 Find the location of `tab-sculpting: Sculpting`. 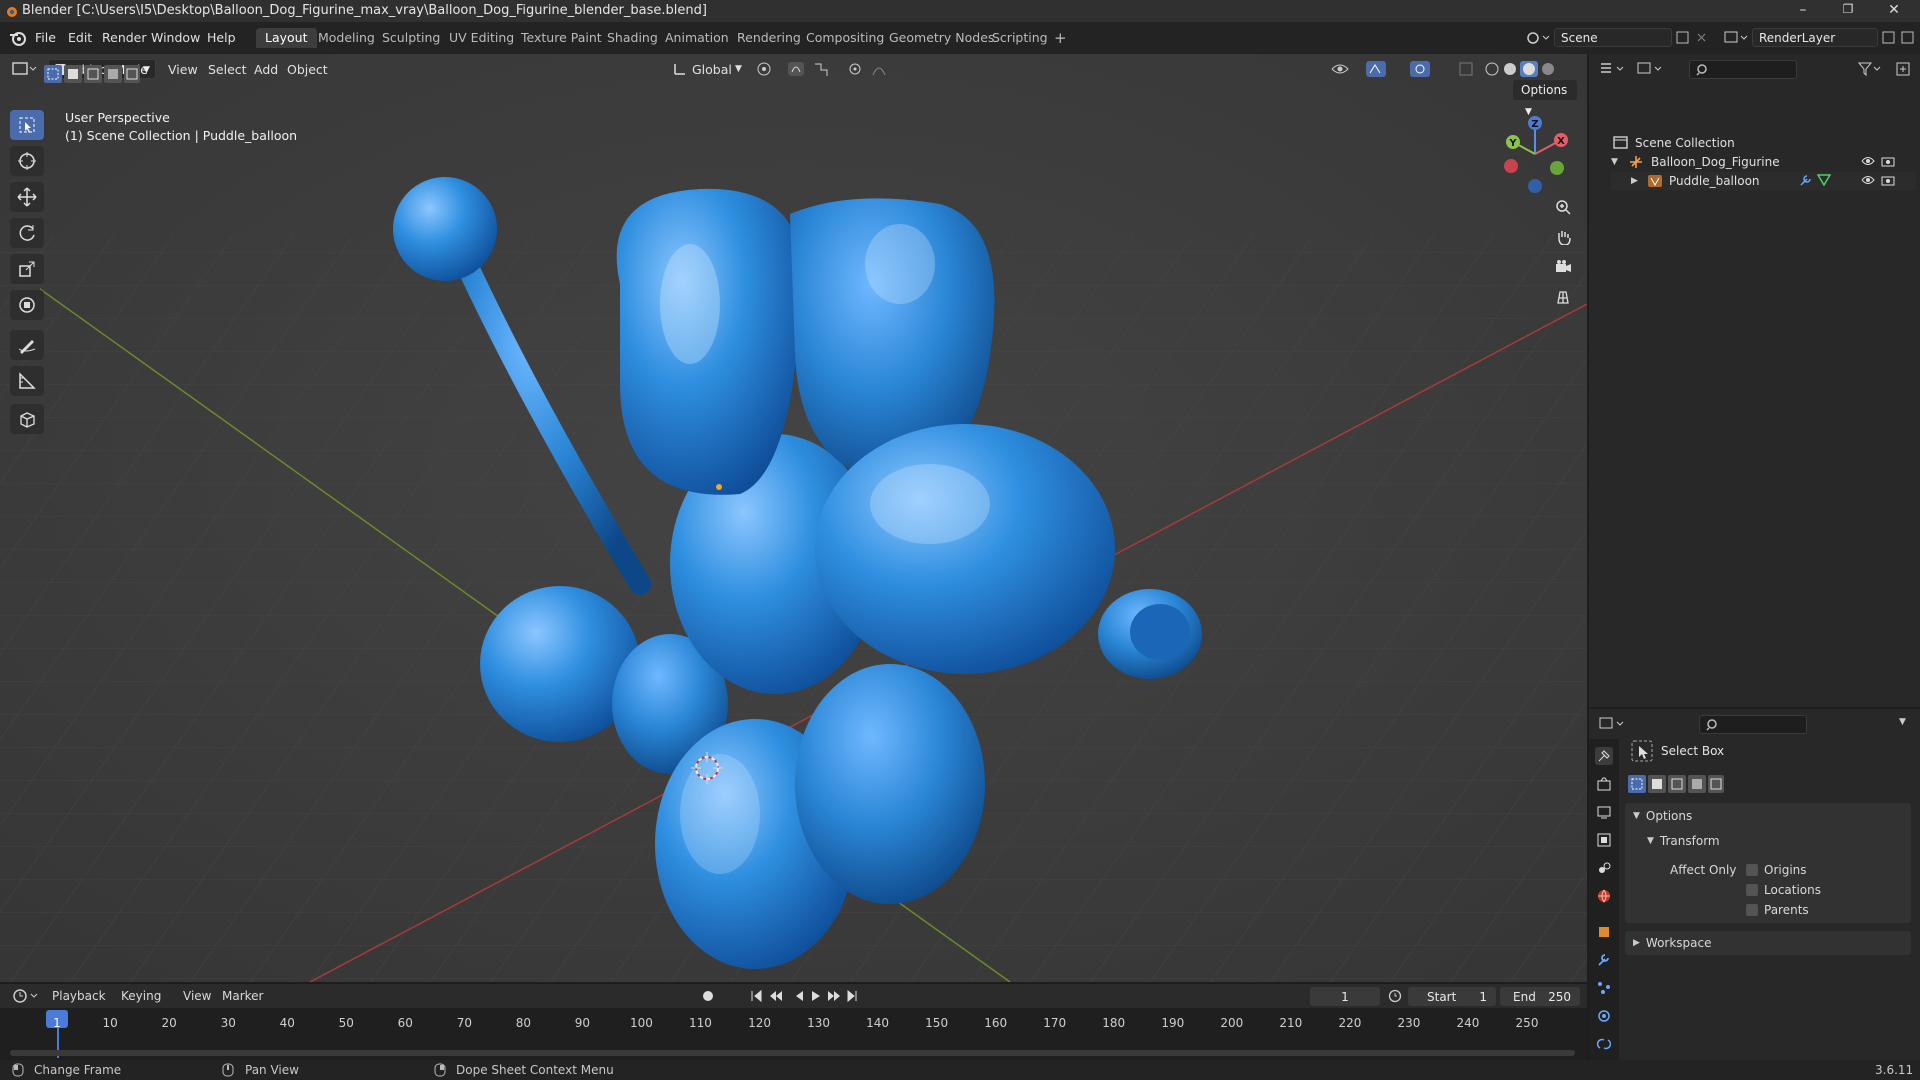

tab-sculpting: Sculpting is located at coordinates (411, 38).